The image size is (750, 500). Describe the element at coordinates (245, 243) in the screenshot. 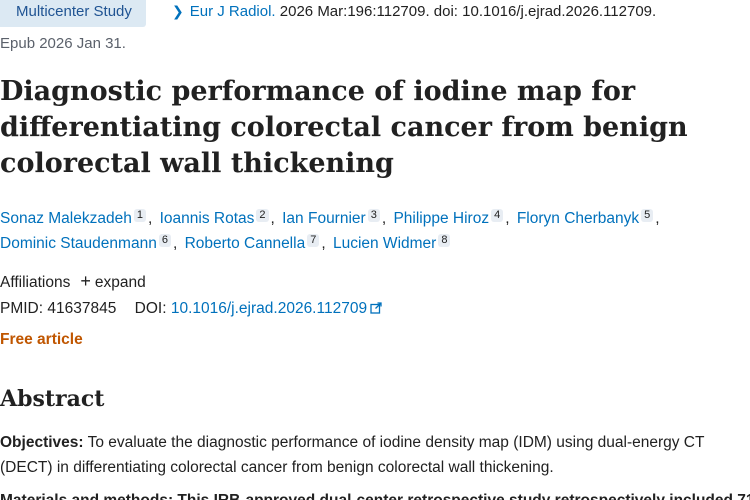

I see `author-link: Roberto Cannella` at that location.